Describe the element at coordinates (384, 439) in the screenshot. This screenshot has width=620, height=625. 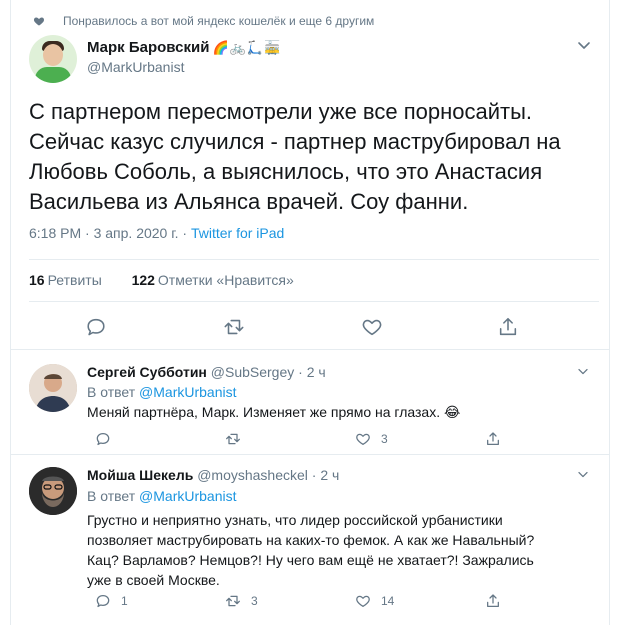
I see `like-count: 3` at that location.